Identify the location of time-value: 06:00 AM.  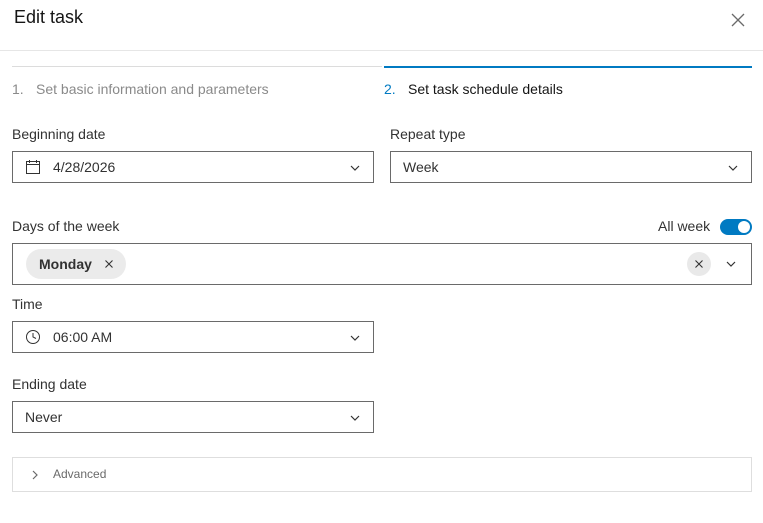
(83, 337).